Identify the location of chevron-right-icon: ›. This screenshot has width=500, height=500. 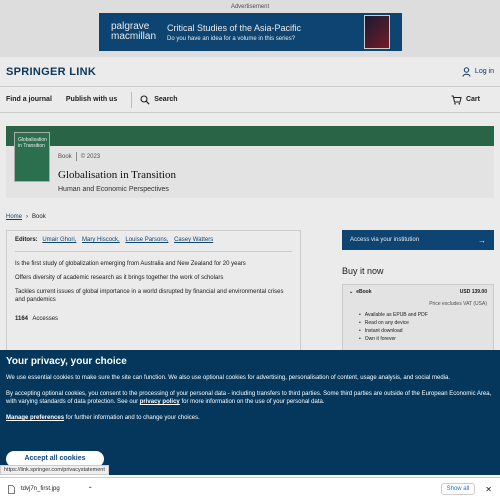
(27, 217).